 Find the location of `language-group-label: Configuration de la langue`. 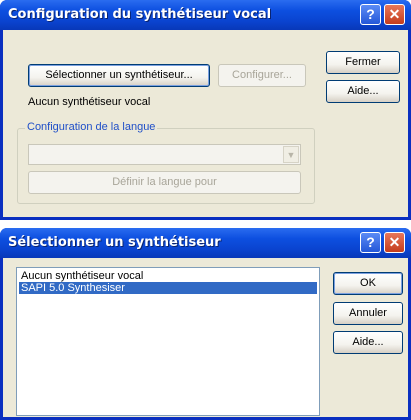

language-group-label: Configuration de la langue is located at coordinates (91, 127).